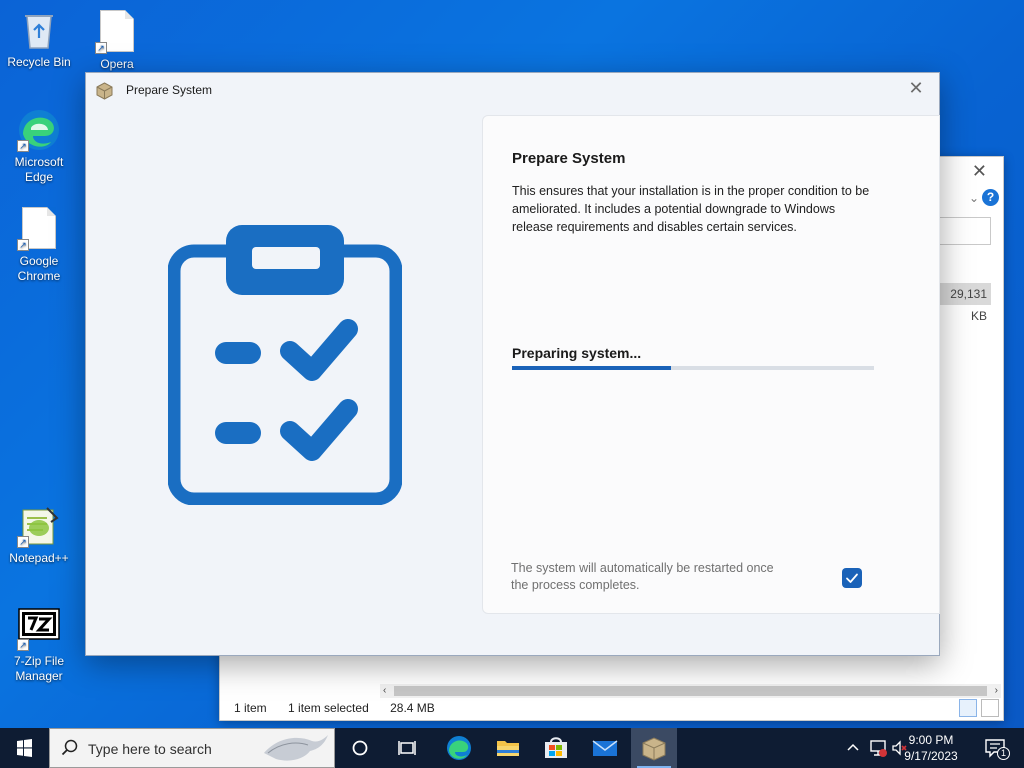 The height and width of the screenshot is (768, 1024). I want to click on clock-time: 9:00 PM, so click(931, 740).